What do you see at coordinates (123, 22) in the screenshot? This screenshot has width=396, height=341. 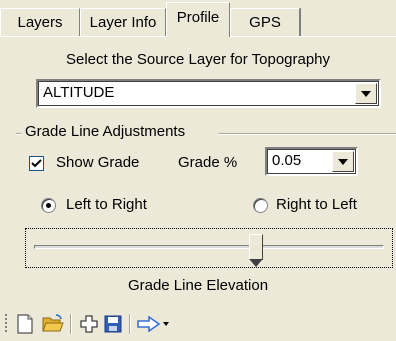 I see `tab-layer-info: Layer Info` at bounding box center [123, 22].